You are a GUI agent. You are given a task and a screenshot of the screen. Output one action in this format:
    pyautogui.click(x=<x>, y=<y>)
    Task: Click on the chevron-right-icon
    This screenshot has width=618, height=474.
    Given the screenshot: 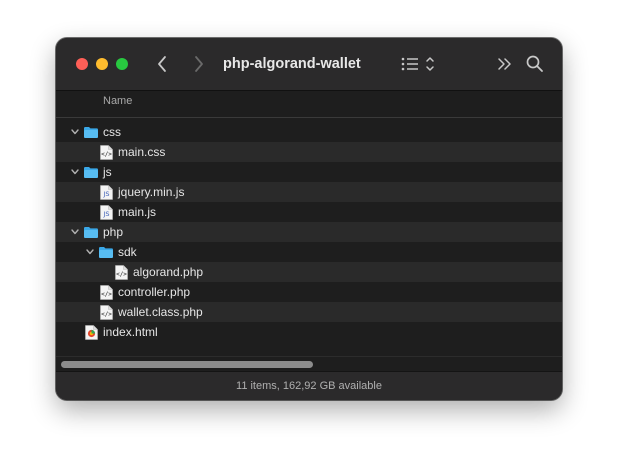 What is the action you would take?
    pyautogui.click(x=199, y=64)
    